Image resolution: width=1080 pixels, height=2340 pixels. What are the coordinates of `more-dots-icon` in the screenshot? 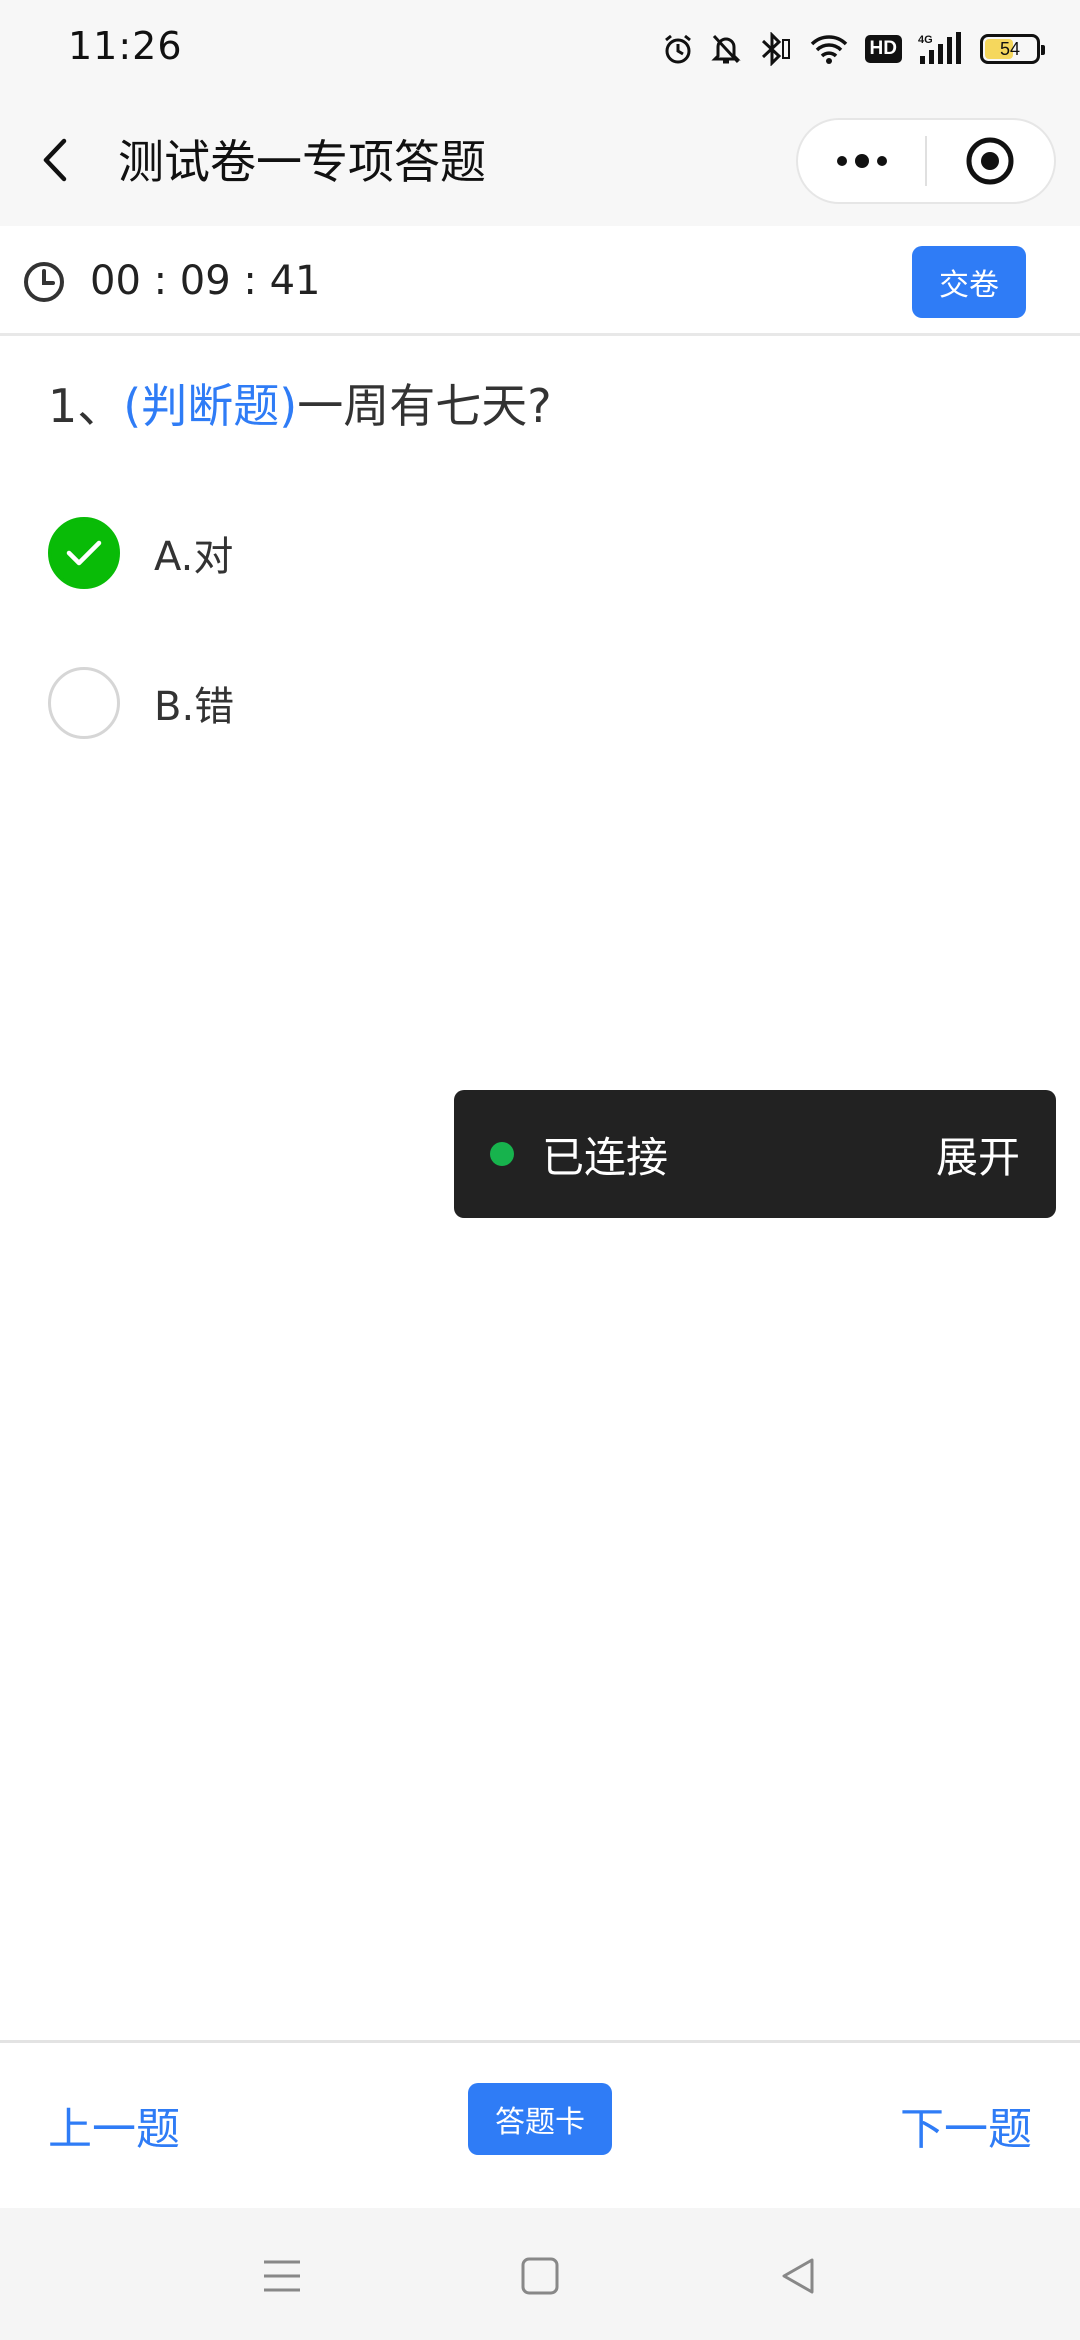 It's located at (861, 161).